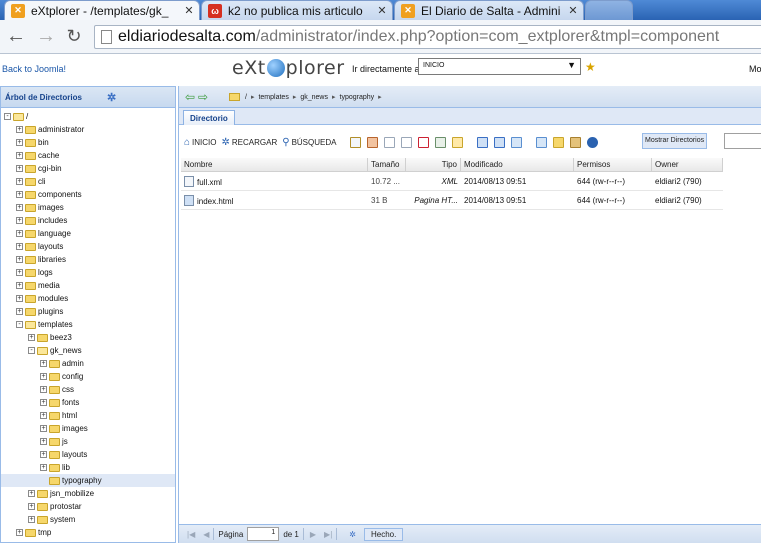  Describe the element at coordinates (441, 142) in the screenshot. I see `rename-icon` at that location.